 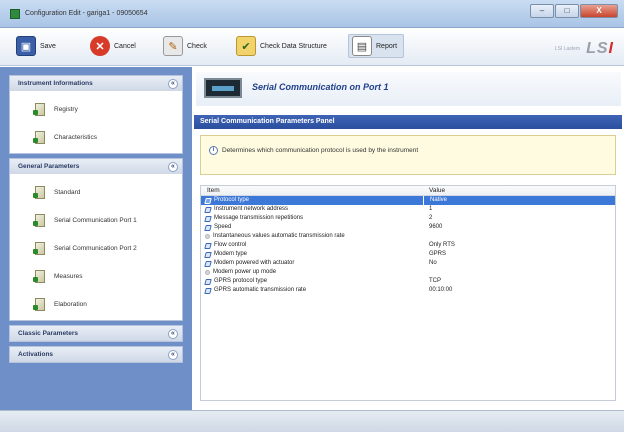 I want to click on table-row: Modem power up mode, so click(x=408, y=272).